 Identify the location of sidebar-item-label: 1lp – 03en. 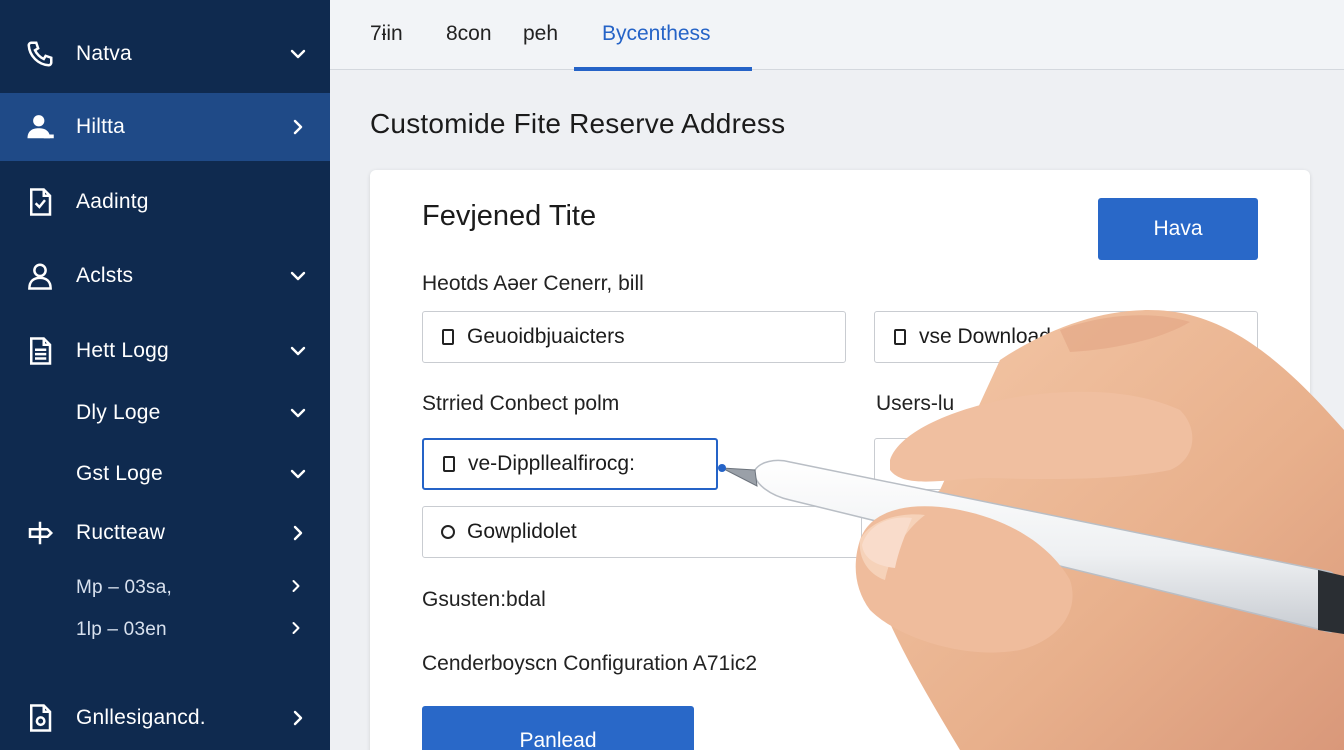
(121, 629).